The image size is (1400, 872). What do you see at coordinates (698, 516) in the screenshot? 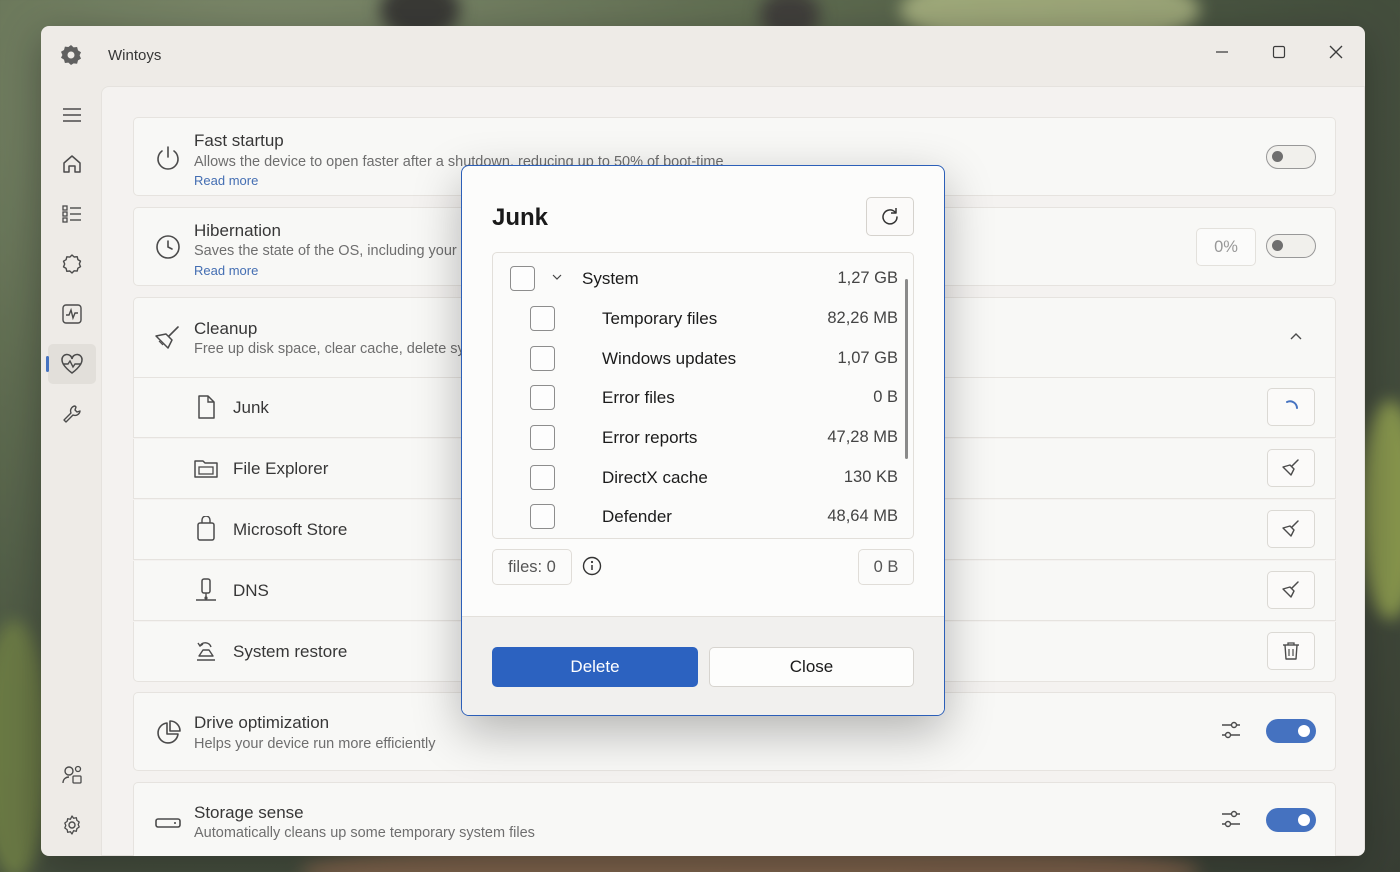
I see `tree-item: Defender 48,64 MB` at bounding box center [698, 516].